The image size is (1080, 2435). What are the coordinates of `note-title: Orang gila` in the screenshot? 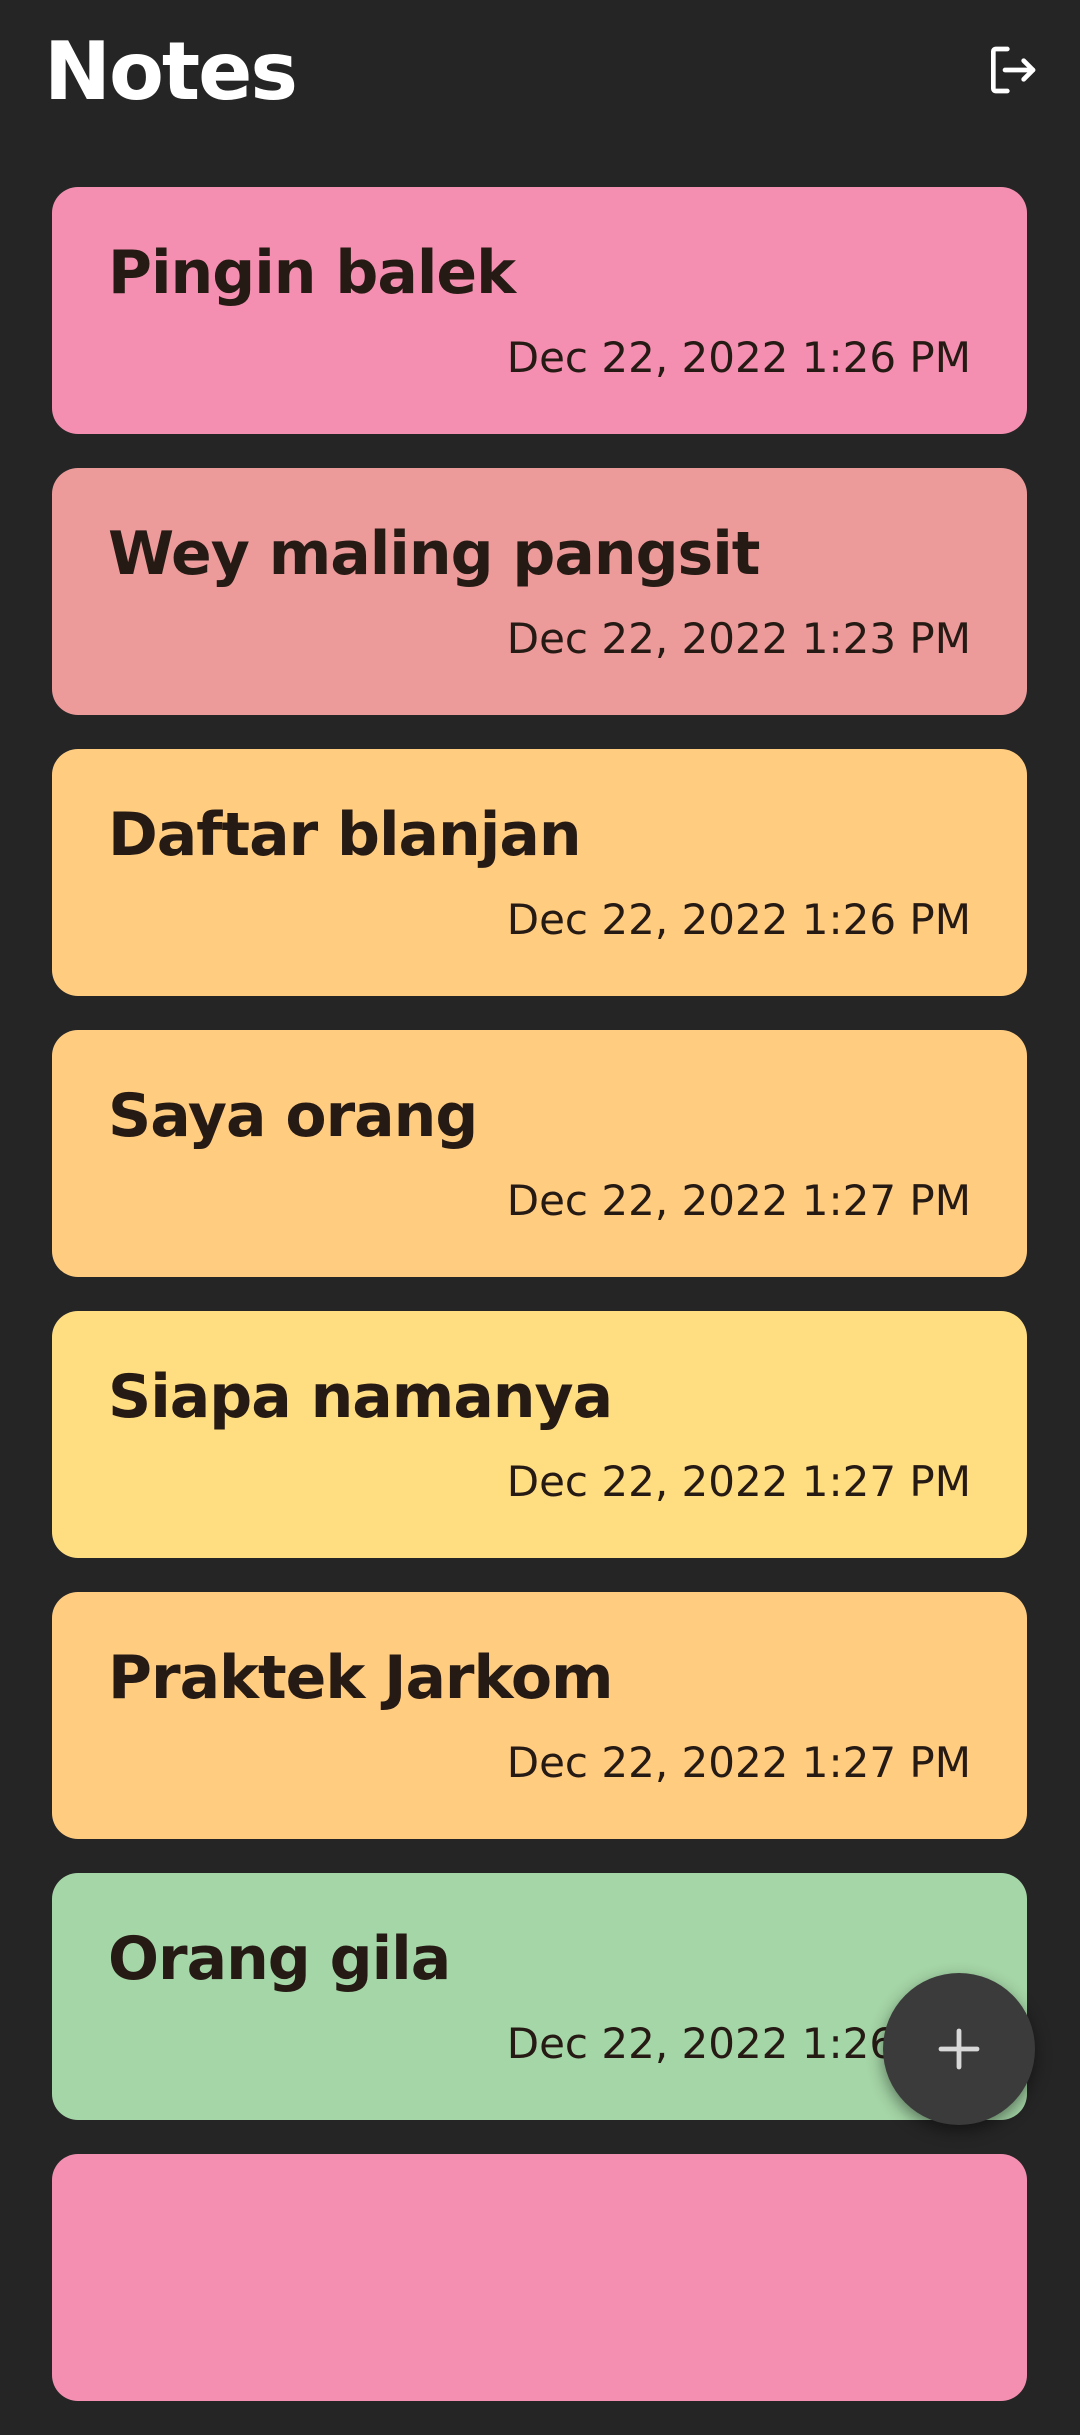 It's located at (279, 1959).